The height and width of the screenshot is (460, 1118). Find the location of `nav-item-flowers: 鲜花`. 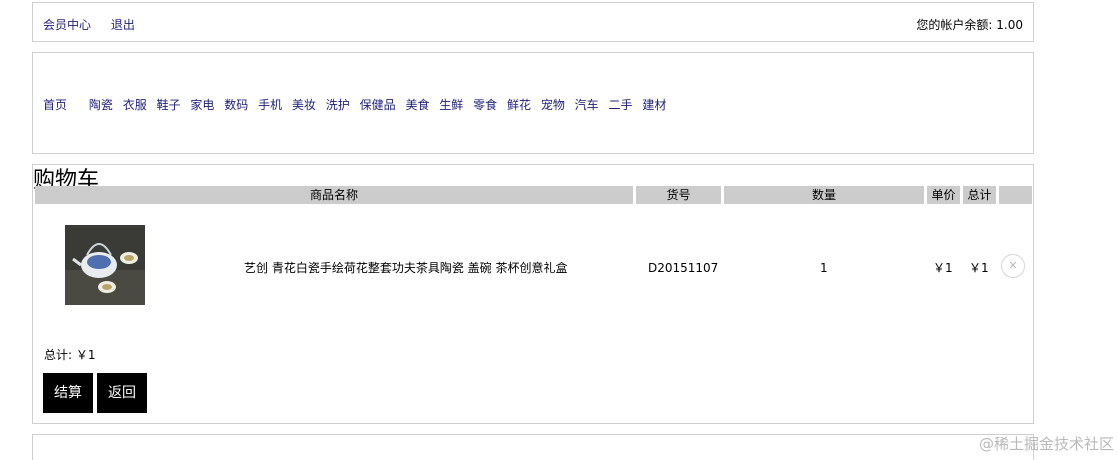

nav-item-flowers: 鲜花 is located at coordinates (519, 105).